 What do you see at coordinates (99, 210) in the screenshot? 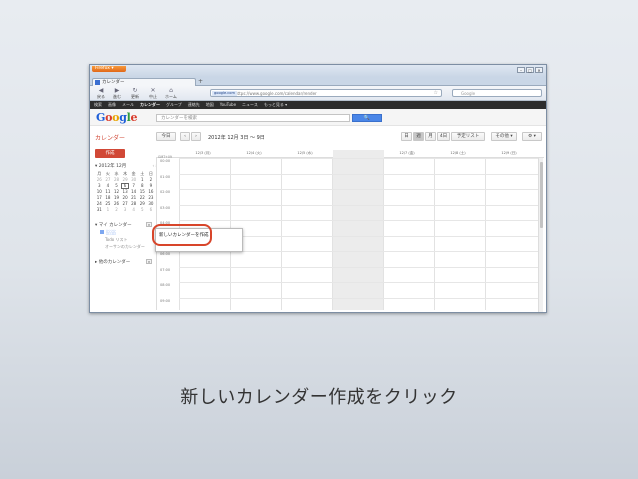
I see `mini-day: 31` at bounding box center [99, 210].